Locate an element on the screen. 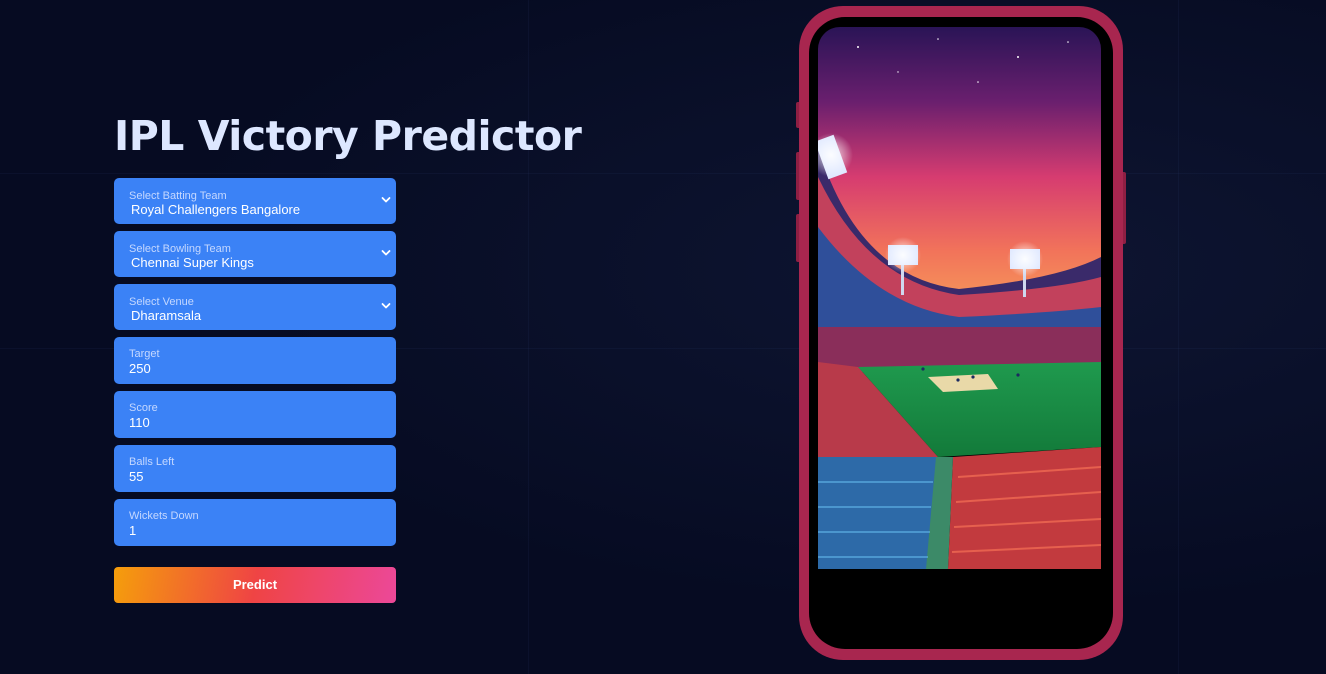  target-input: Target 250 is located at coordinates (255, 360).